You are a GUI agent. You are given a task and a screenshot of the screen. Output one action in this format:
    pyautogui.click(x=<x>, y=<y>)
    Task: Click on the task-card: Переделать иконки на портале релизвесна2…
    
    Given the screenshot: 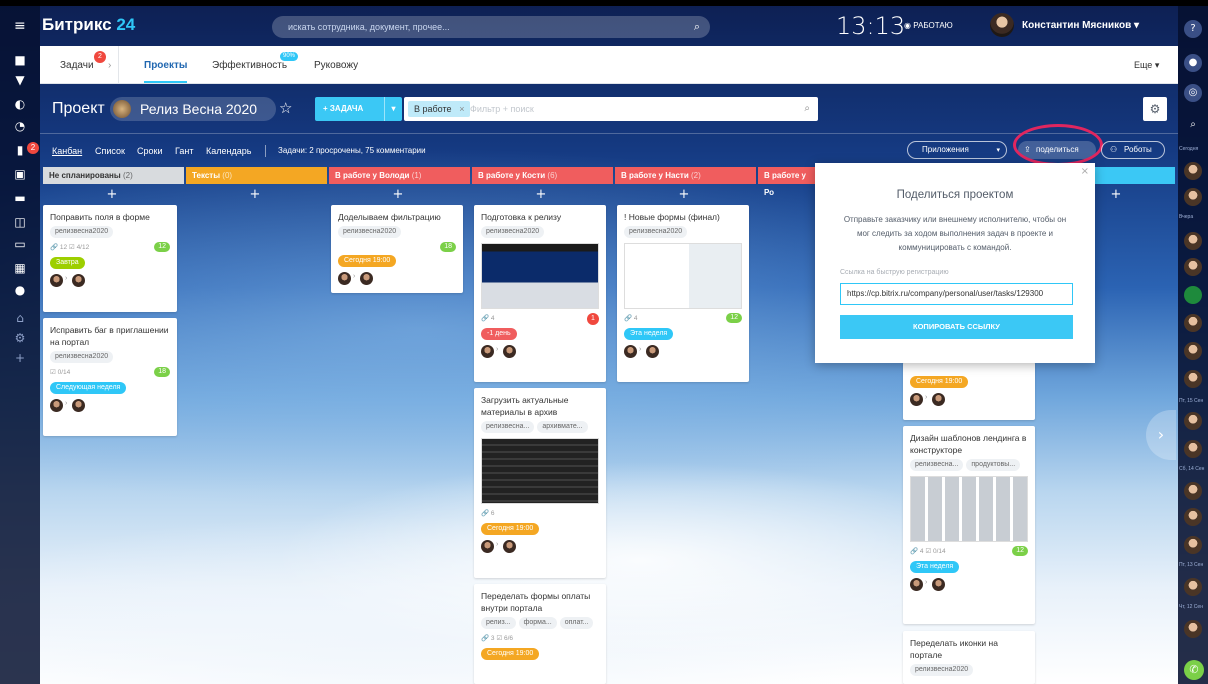 What is the action you would take?
    pyautogui.click(x=969, y=657)
    